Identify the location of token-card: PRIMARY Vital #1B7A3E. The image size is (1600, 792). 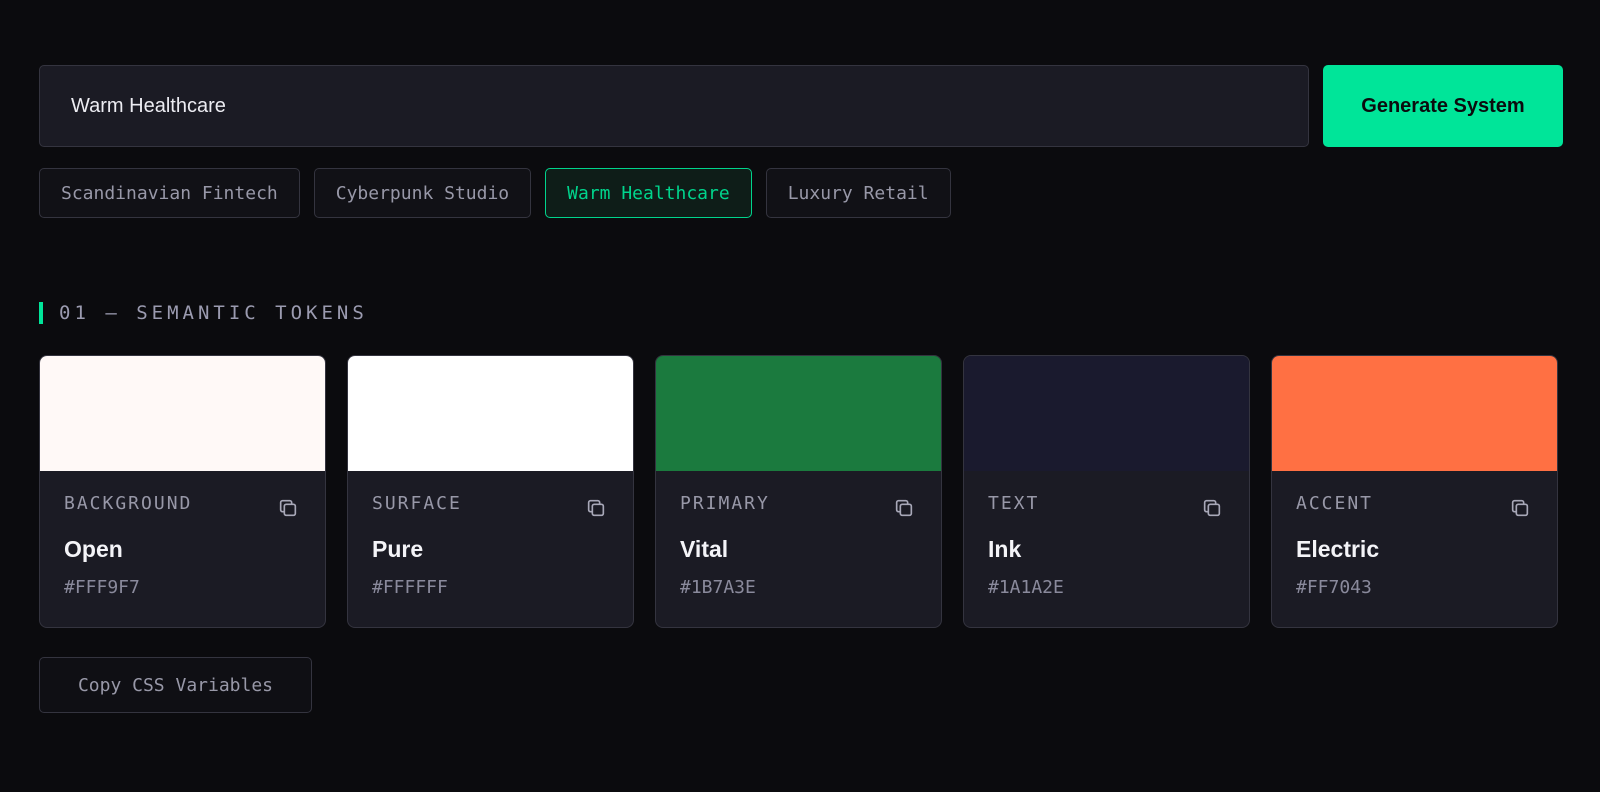
(798, 491).